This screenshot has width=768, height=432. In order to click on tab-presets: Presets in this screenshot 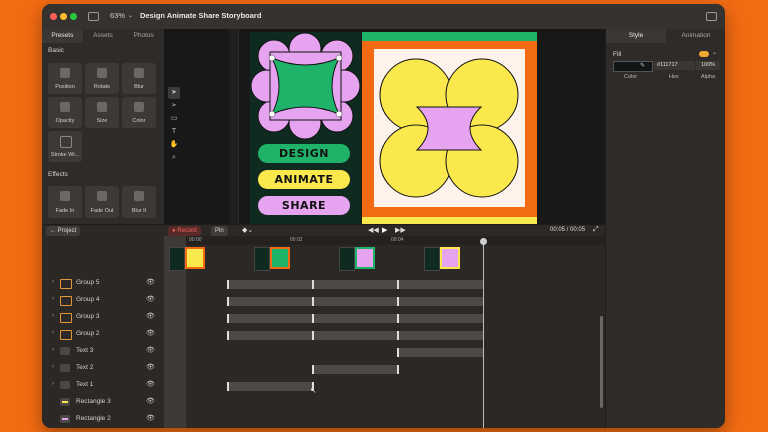, I will do `click(62, 36)`.